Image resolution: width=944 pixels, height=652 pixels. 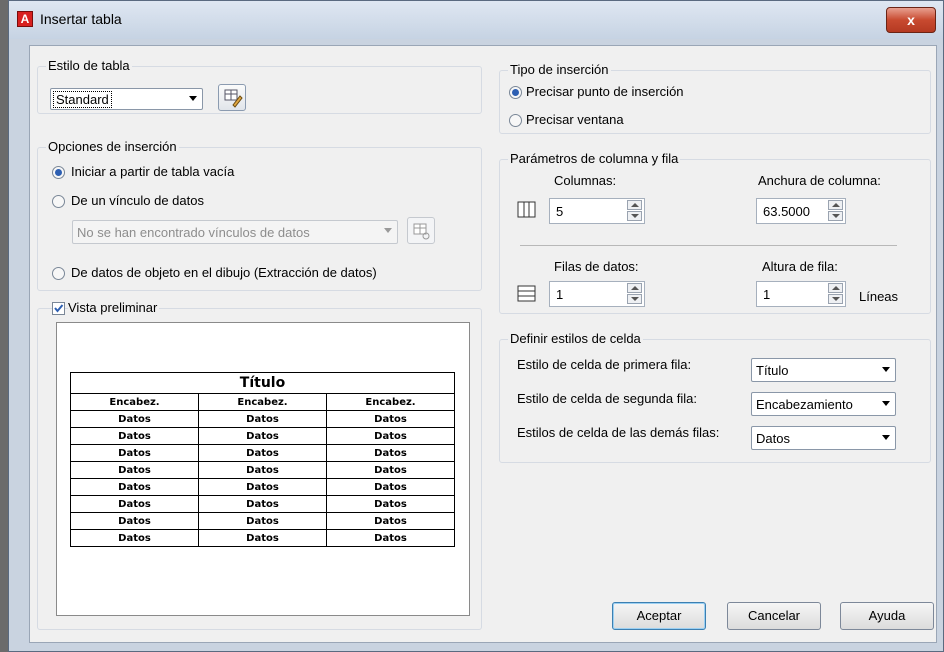 I want to click on columns-icon, so click(x=526, y=209).